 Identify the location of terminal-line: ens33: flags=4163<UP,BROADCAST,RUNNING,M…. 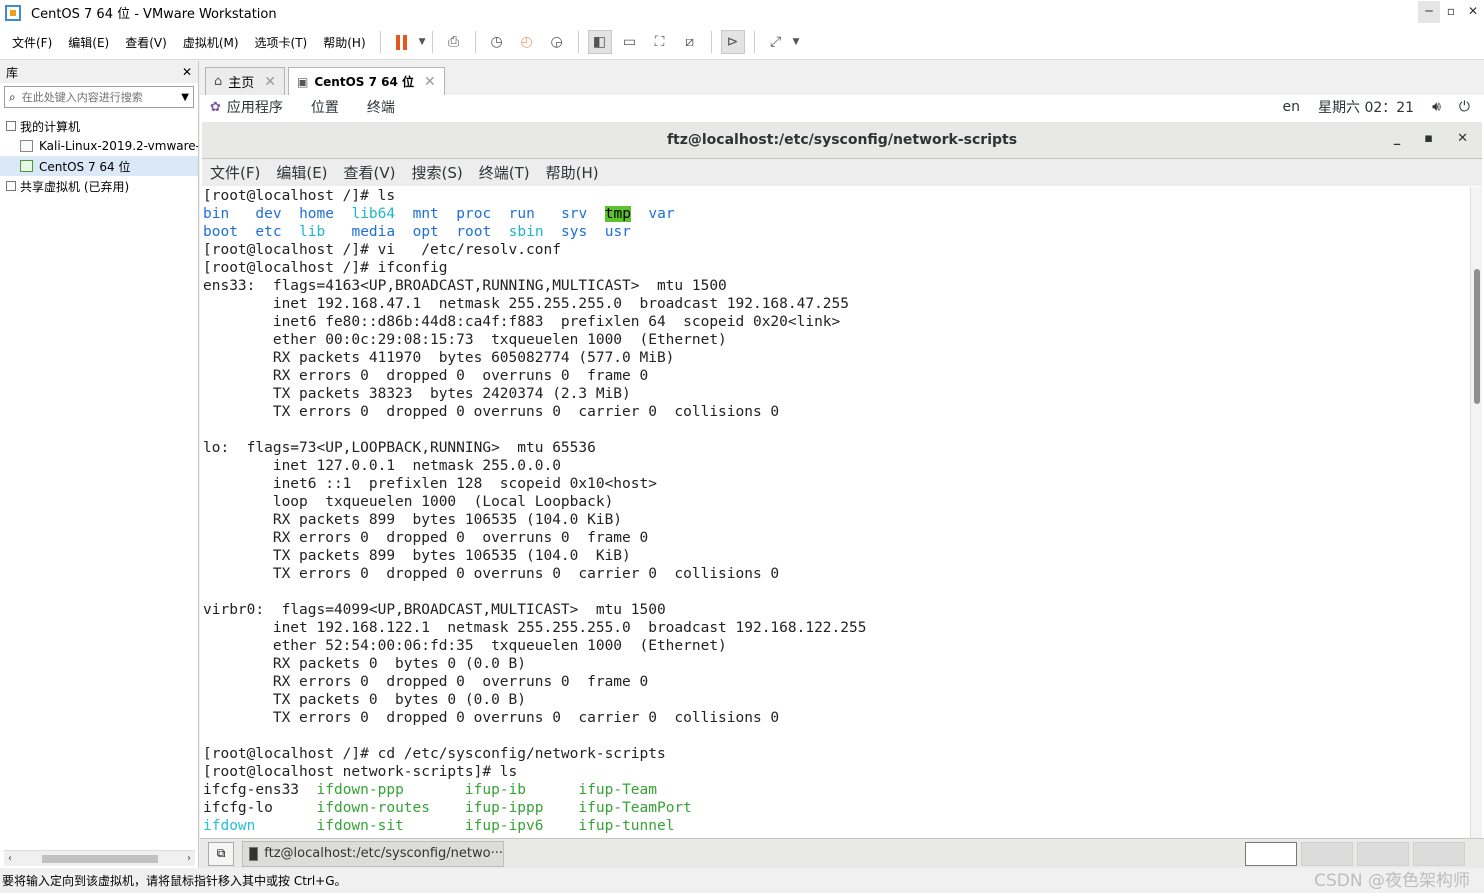
(465, 286).